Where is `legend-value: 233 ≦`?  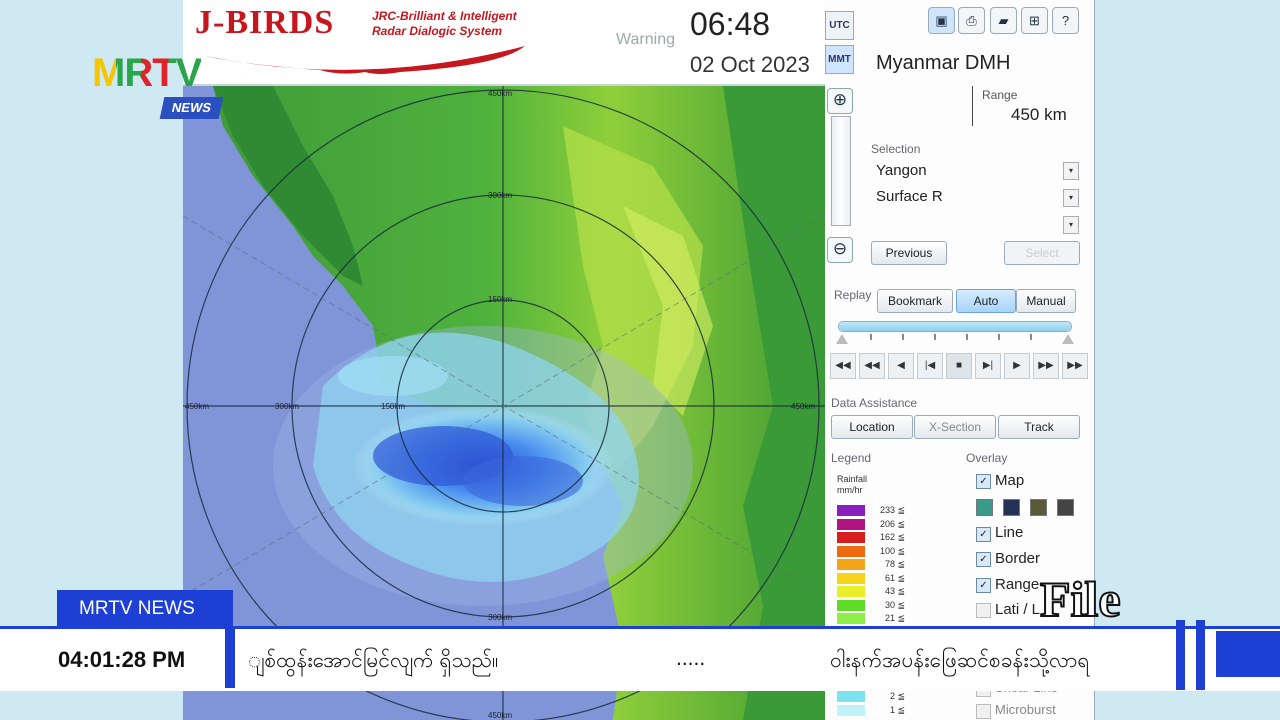 legend-value: 233 ≦ is located at coordinates (892, 510).